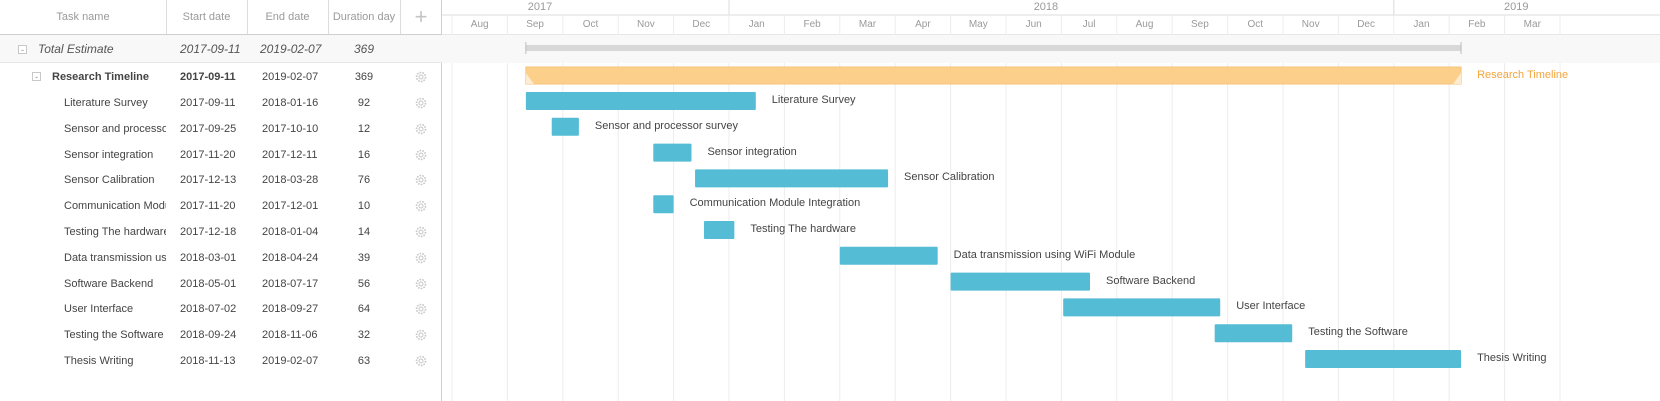  I want to click on task-row: Literature Survey 2017-09-11 2018-01-16 92, so click(221, 103).